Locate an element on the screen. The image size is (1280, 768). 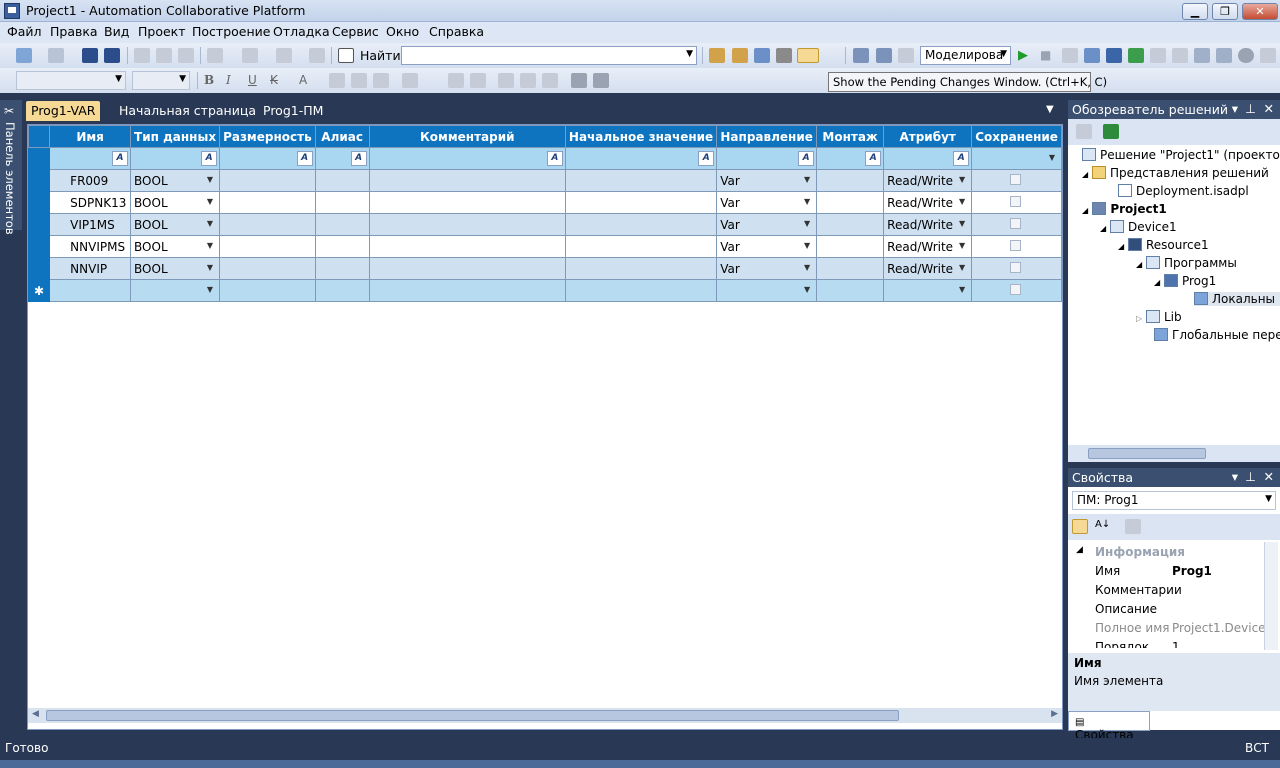
download-icon is located at coordinates (1158, 55).